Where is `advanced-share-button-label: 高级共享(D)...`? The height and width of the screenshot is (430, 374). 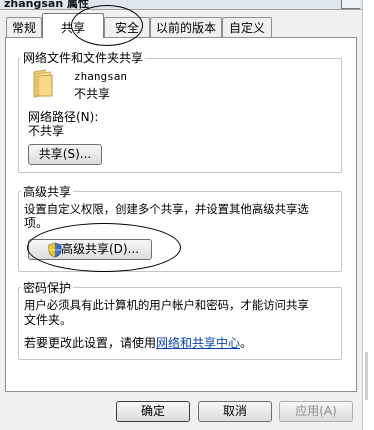
advanced-share-button-label: 高级共享(D)... is located at coordinates (100, 249).